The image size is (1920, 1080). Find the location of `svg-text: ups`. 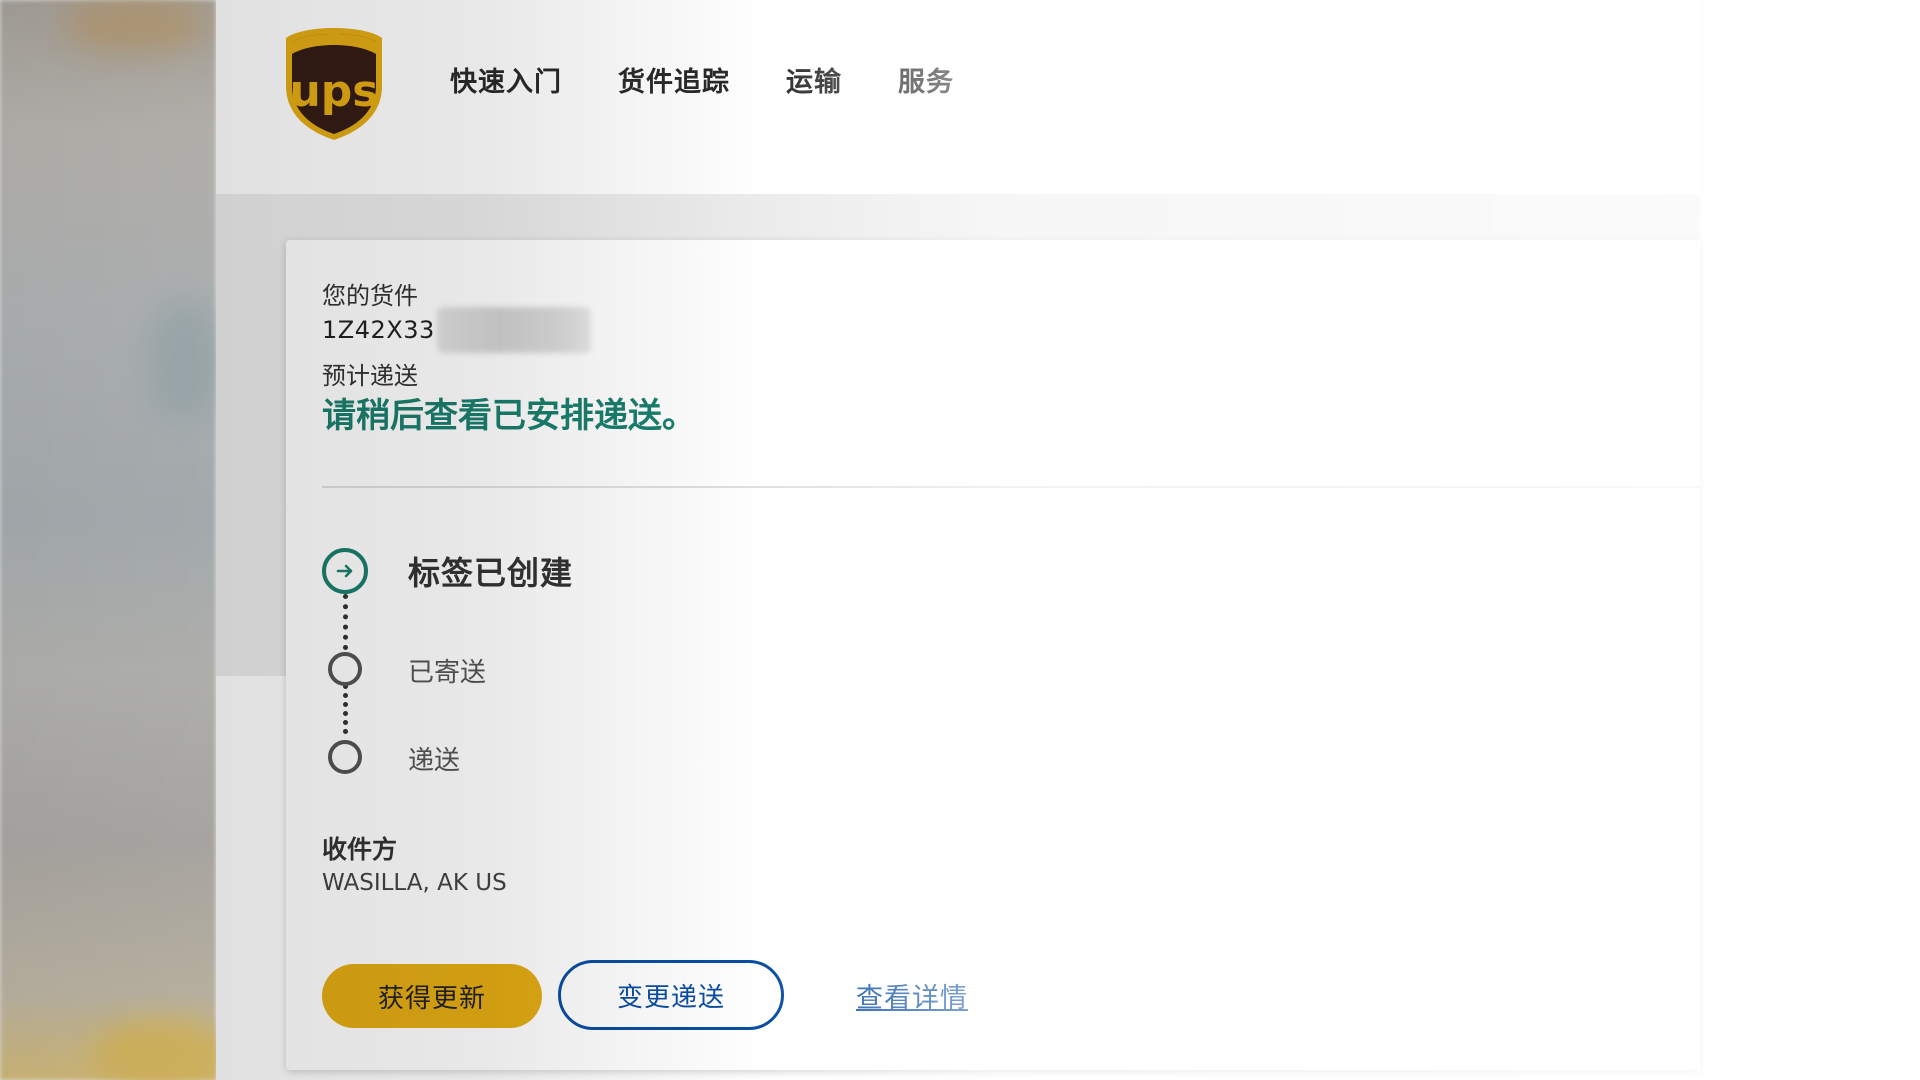

svg-text: ups is located at coordinates (333, 91).